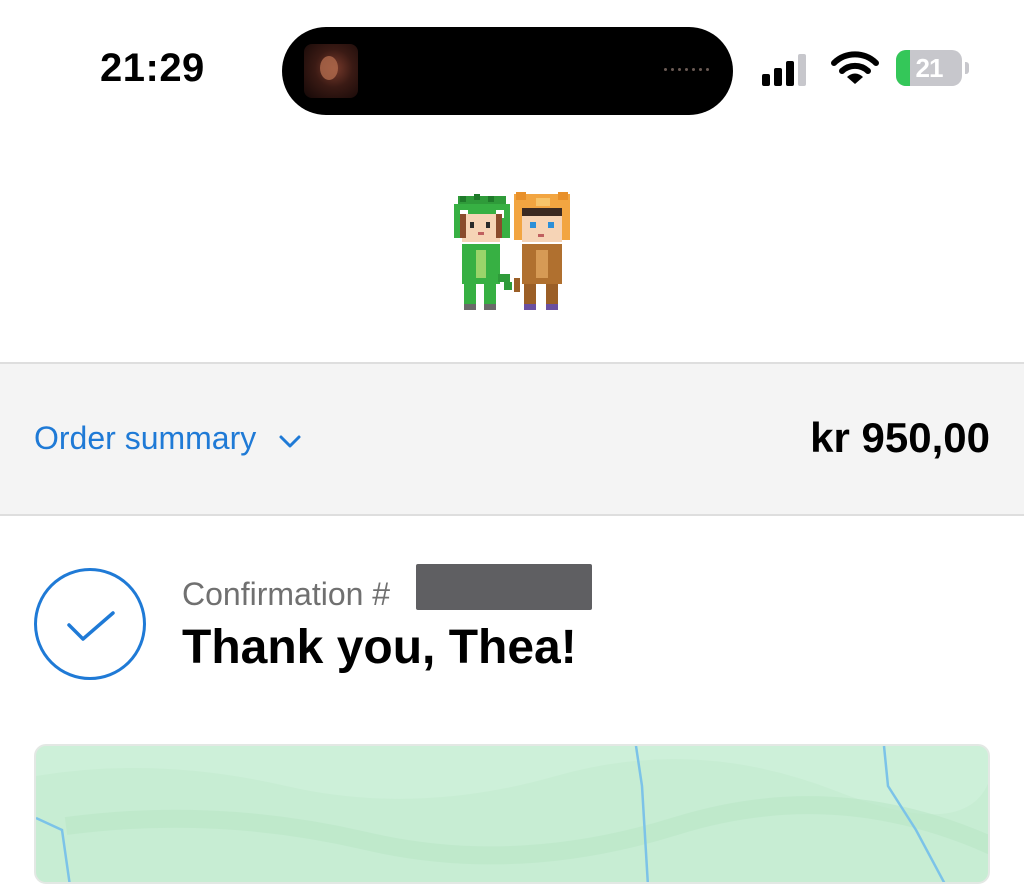 Image resolution: width=1024 pixels, height=884 pixels. Describe the element at coordinates (855, 67) in the screenshot. I see `wifi-icon` at that location.